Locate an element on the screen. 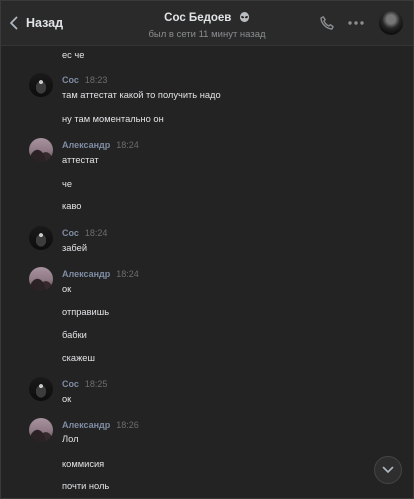  message-meta: Александр 18:26 is located at coordinates (100, 425).